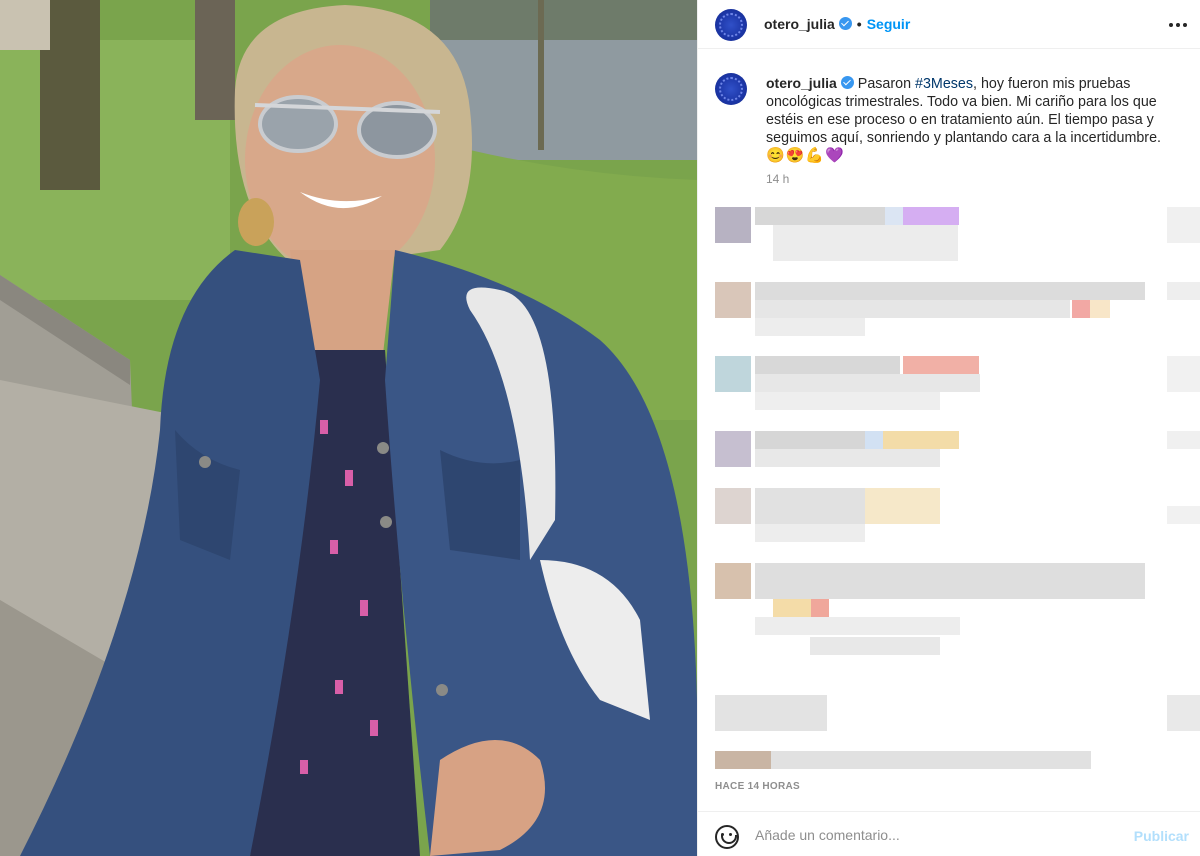 This screenshot has height=856, width=1200. Describe the element at coordinates (1178, 25) in the screenshot. I see `ellipsis-horizontal-icon` at that location.